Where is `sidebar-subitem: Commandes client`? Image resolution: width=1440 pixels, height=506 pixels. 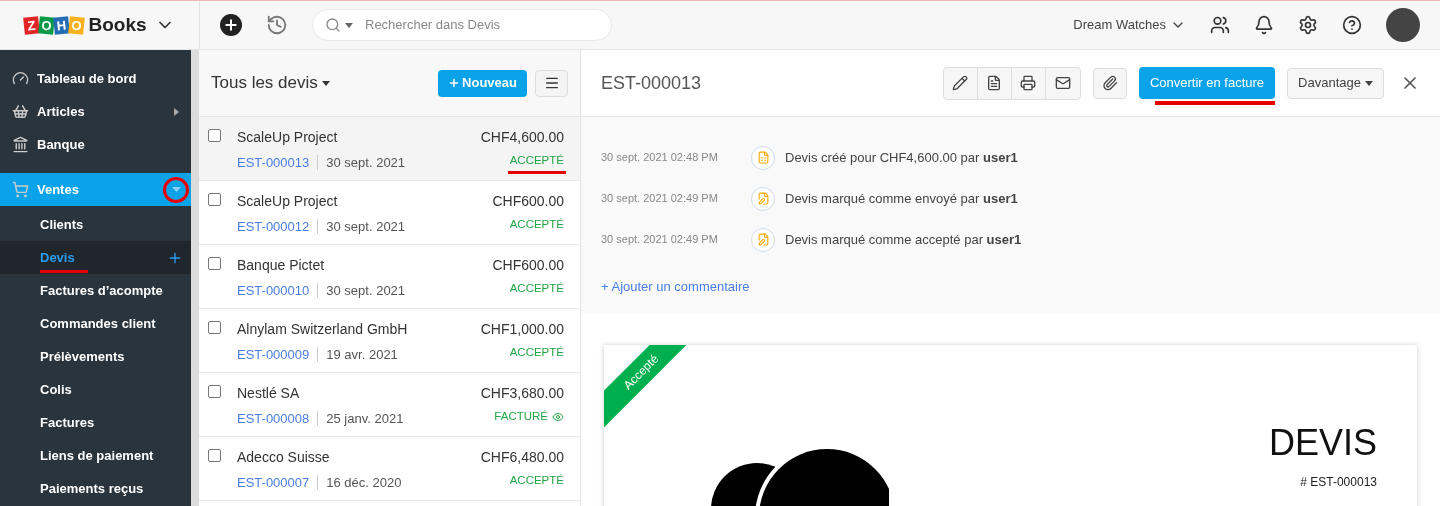
sidebar-subitem: Commandes client is located at coordinates (95, 323).